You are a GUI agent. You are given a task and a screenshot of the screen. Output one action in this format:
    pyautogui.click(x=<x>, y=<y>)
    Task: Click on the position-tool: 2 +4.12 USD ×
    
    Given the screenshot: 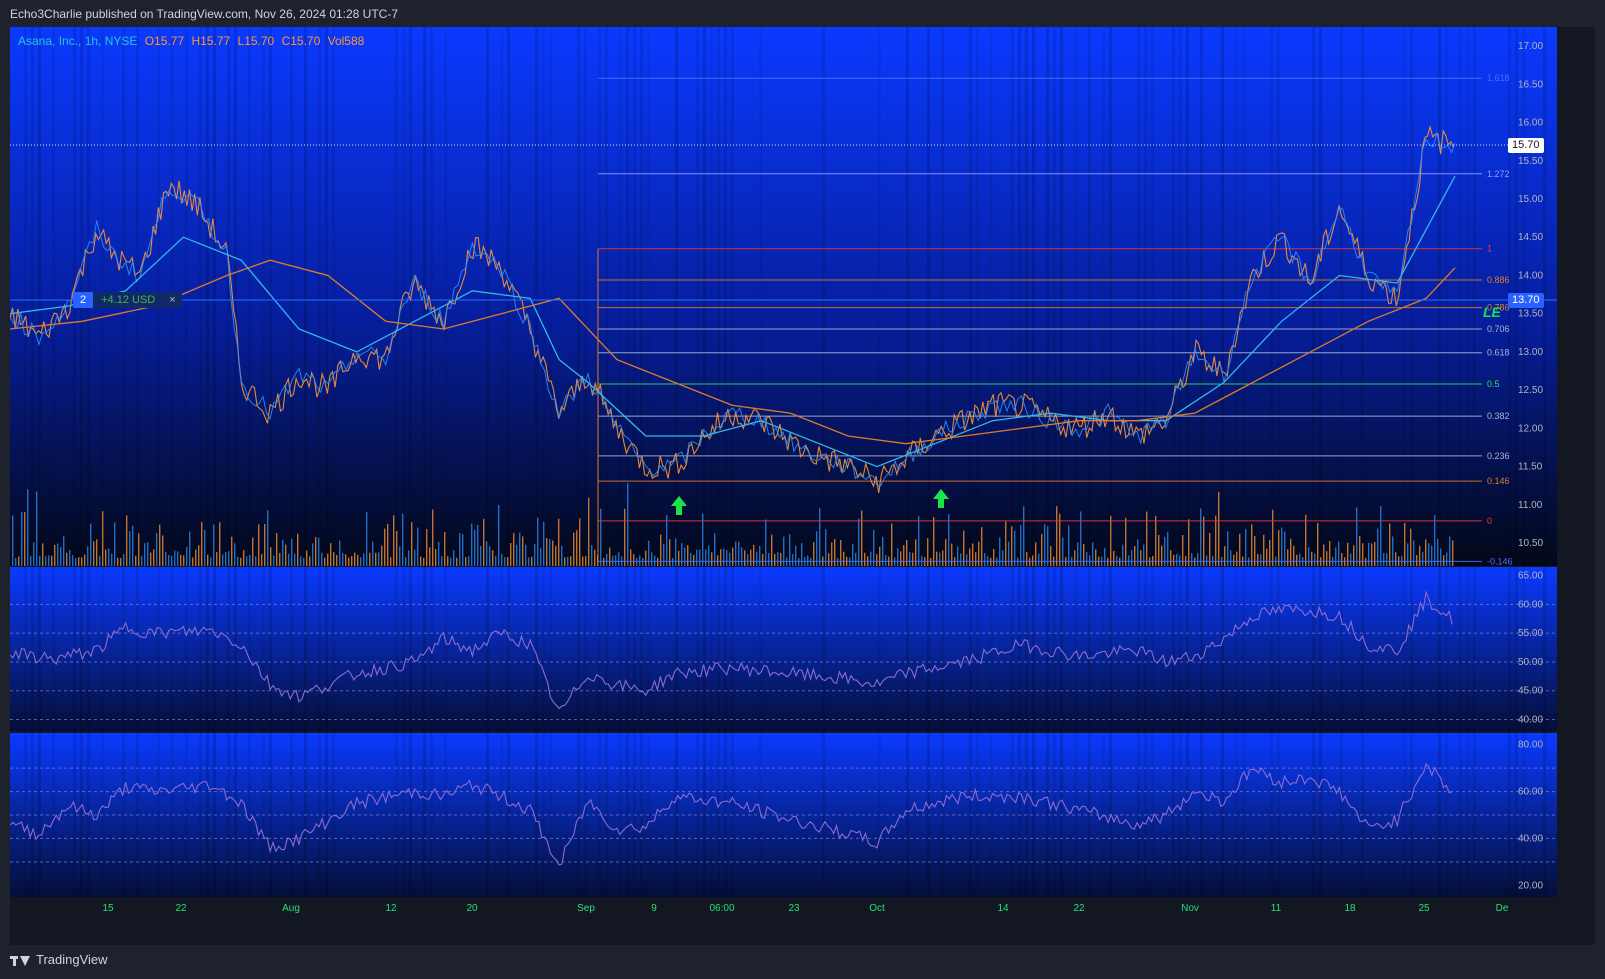 What is the action you would take?
    pyautogui.click(x=127, y=300)
    